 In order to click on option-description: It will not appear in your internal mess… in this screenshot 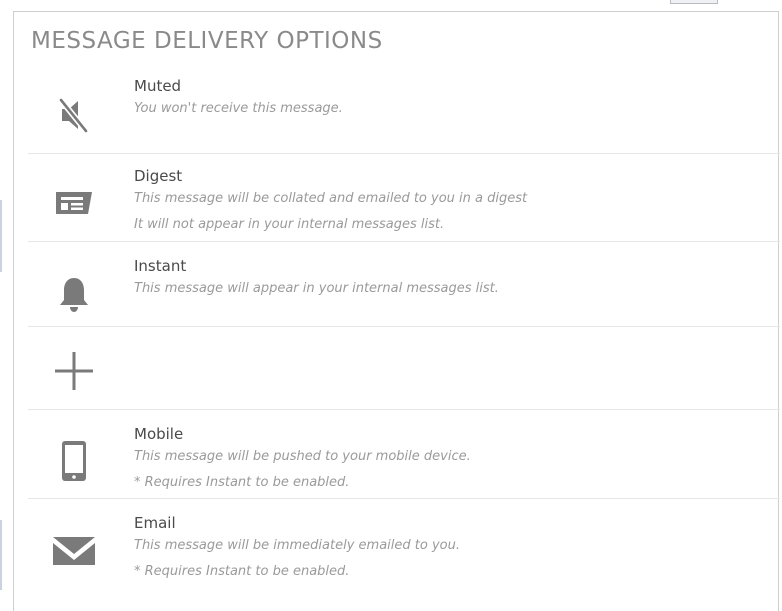, I will do `click(289, 224)`.